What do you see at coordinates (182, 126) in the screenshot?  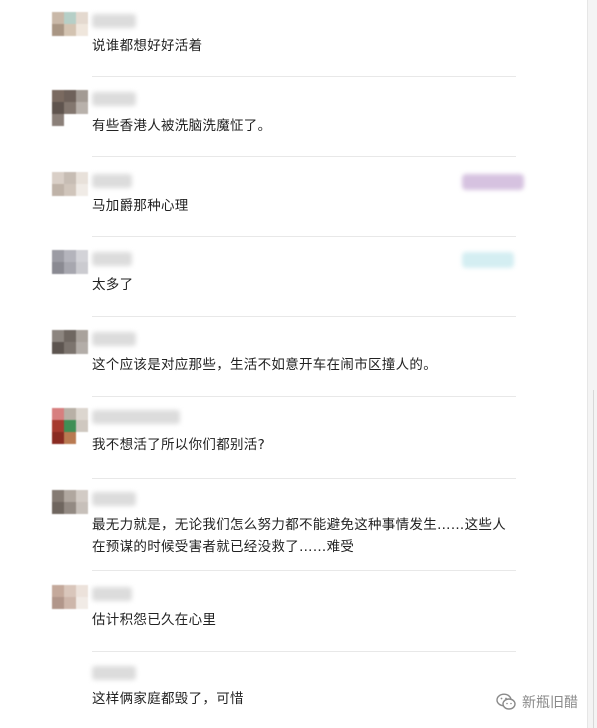 I see `comment-text: 有些香港人被洗脑洗魔怔了。` at bounding box center [182, 126].